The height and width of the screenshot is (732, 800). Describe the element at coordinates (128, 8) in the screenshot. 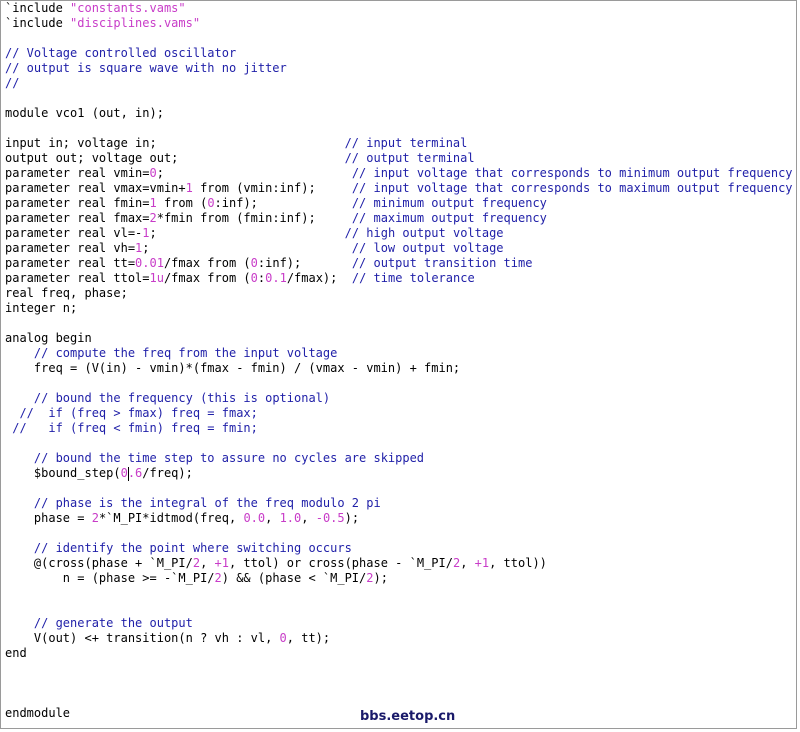

I see `code-token-string: "constants.vams"` at that location.